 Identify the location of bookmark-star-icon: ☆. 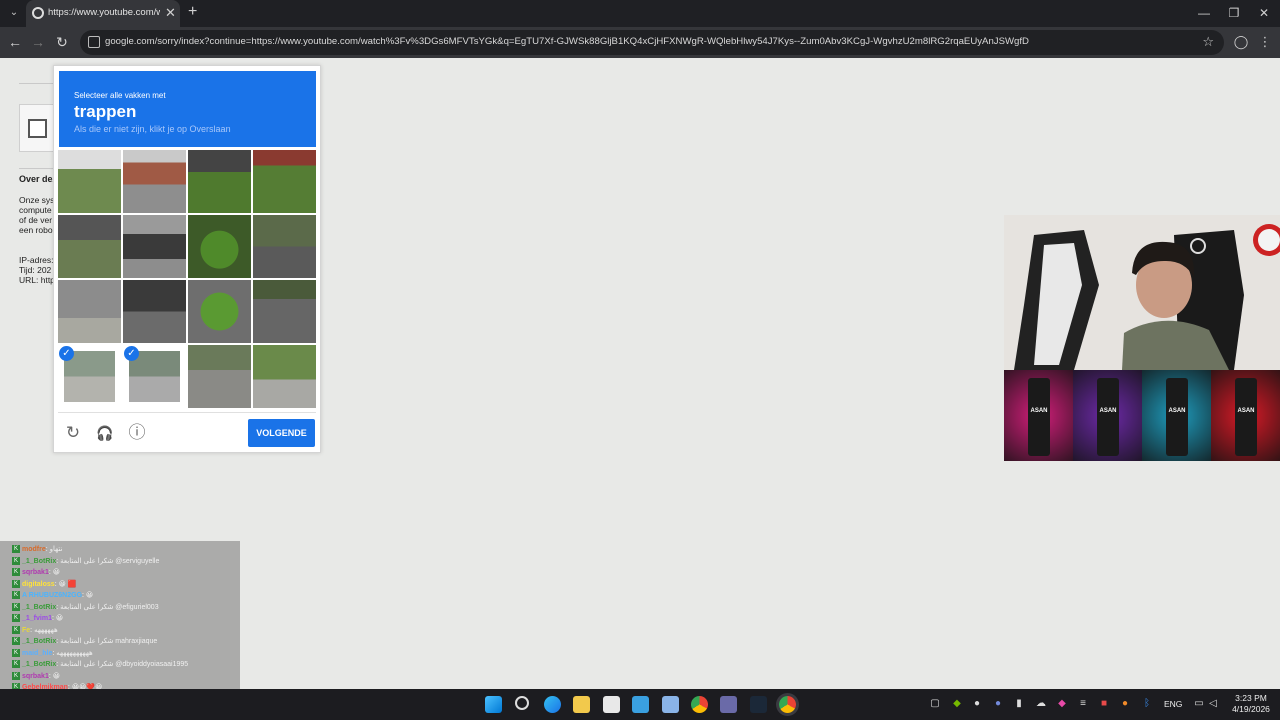
(1208, 42).